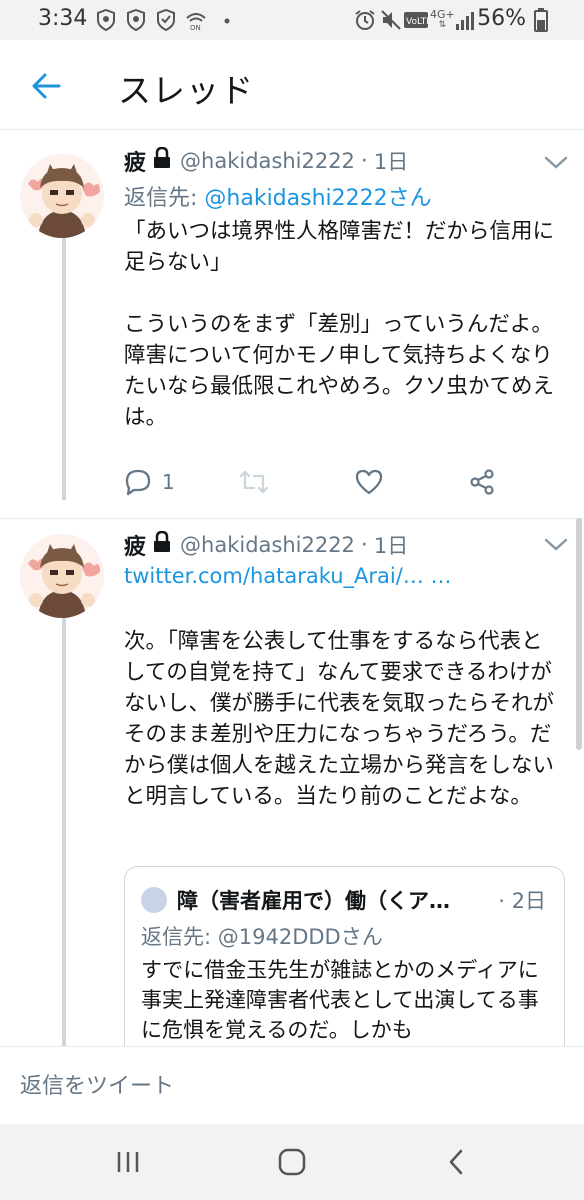 Image resolution: width=584 pixels, height=1200 pixels. Describe the element at coordinates (442, 14) in the screenshot. I see `network-label: 4G+` at that location.